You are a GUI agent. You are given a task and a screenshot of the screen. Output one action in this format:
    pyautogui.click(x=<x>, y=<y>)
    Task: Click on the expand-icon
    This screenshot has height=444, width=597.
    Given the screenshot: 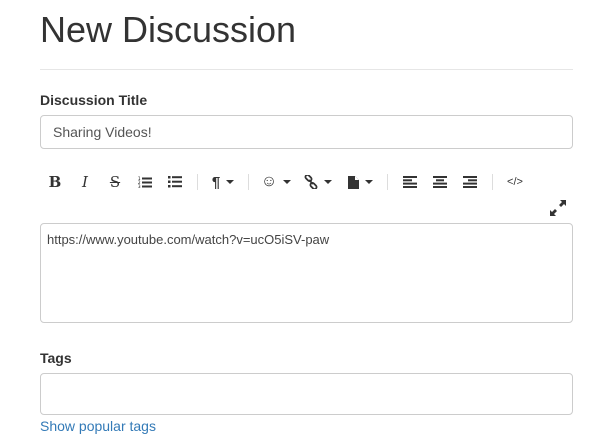 What is the action you would take?
    pyautogui.click(x=558, y=208)
    